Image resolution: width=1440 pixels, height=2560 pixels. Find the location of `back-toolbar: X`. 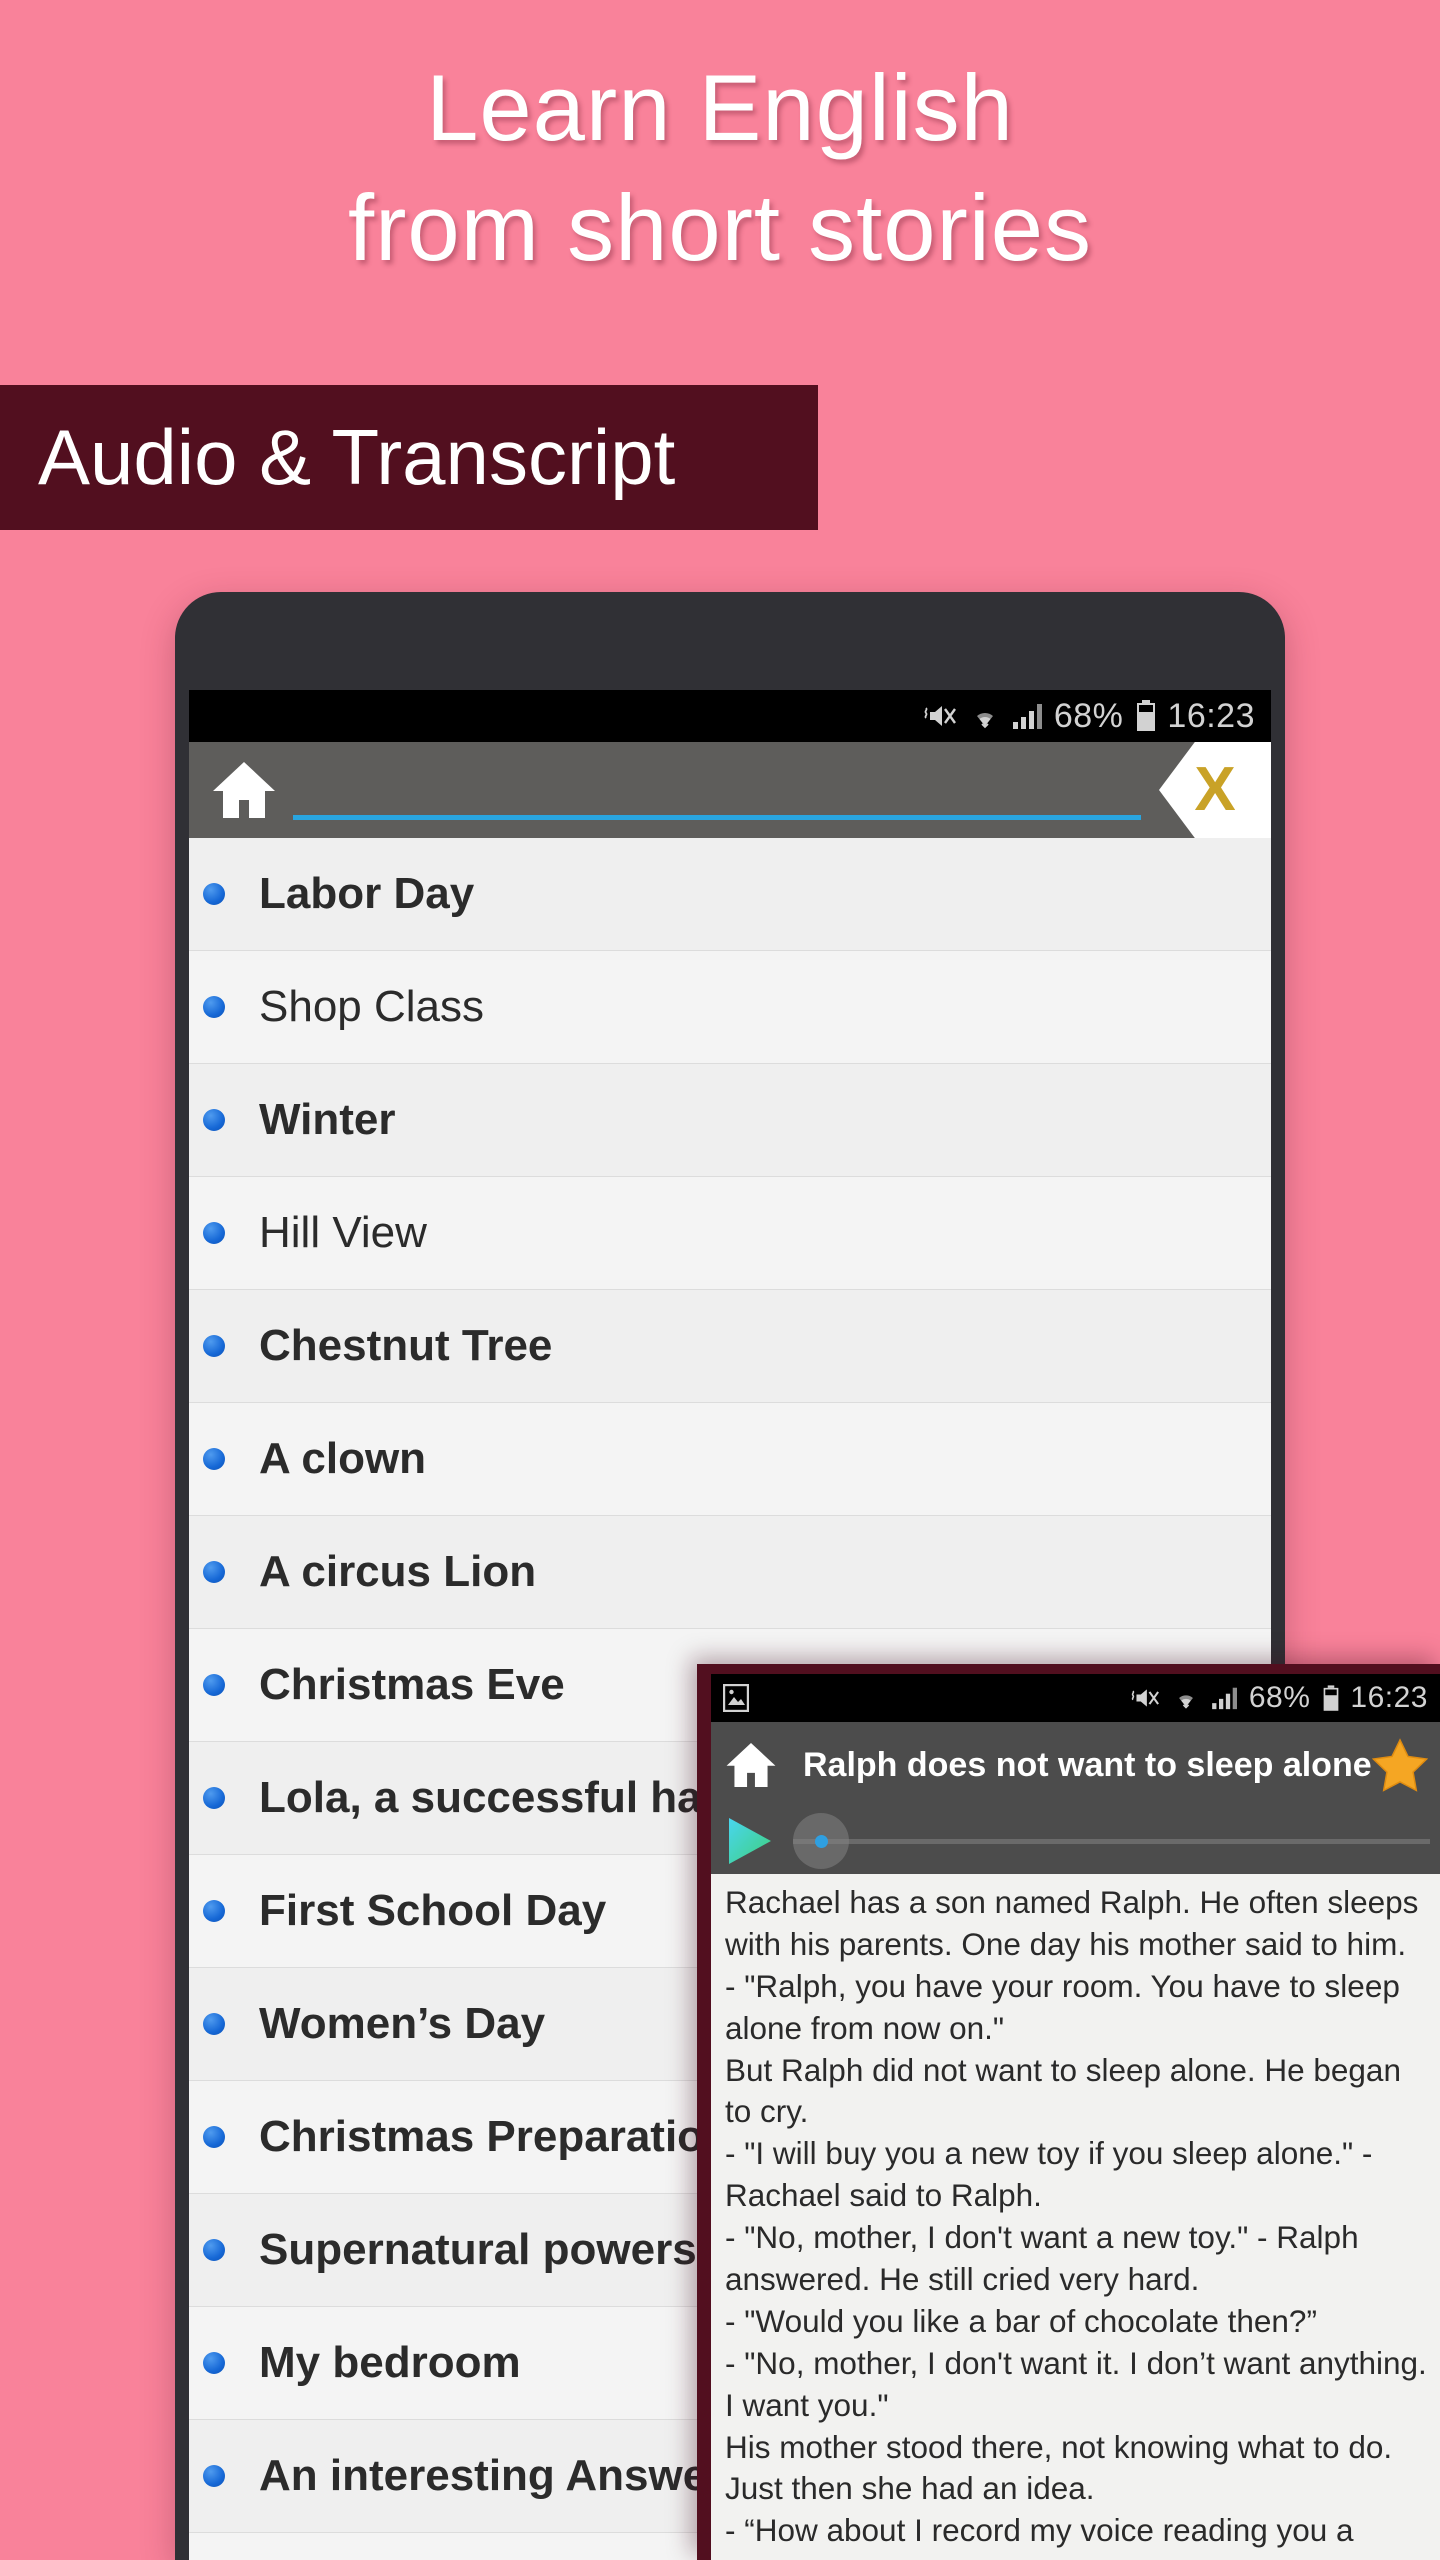

back-toolbar: X is located at coordinates (730, 790).